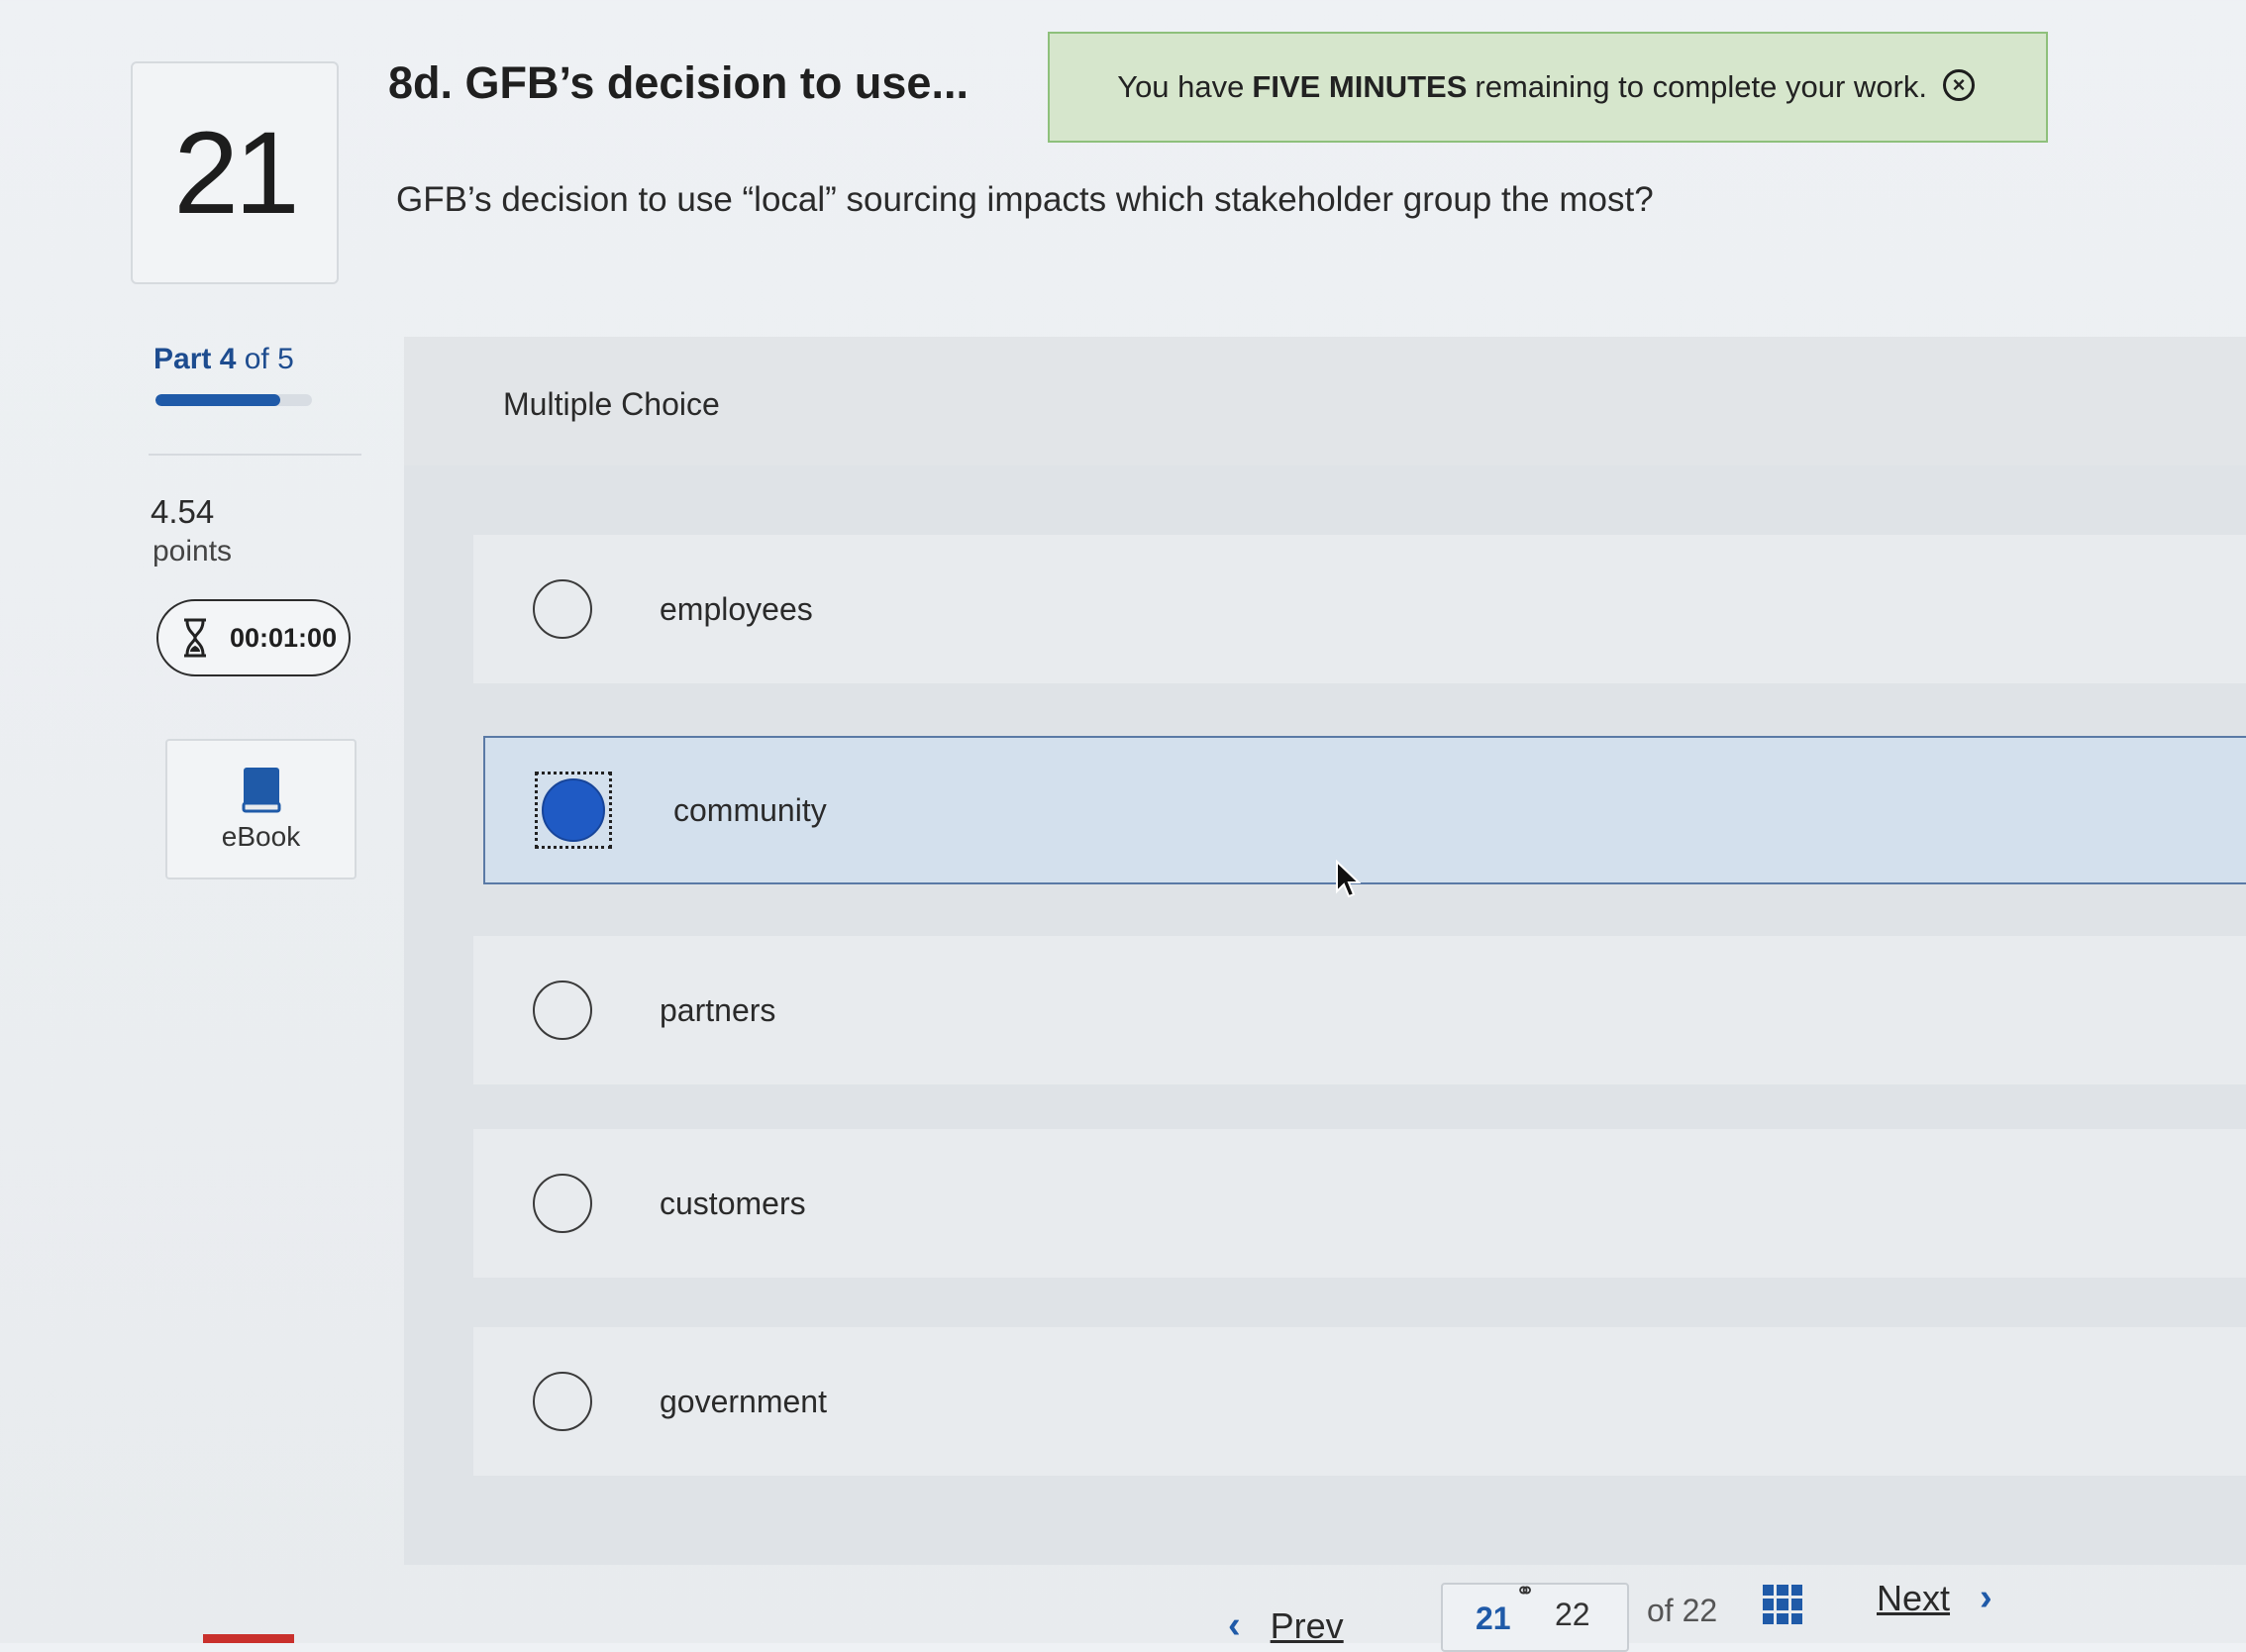 The height and width of the screenshot is (1652, 2246). I want to click on option-label: community, so click(750, 809).